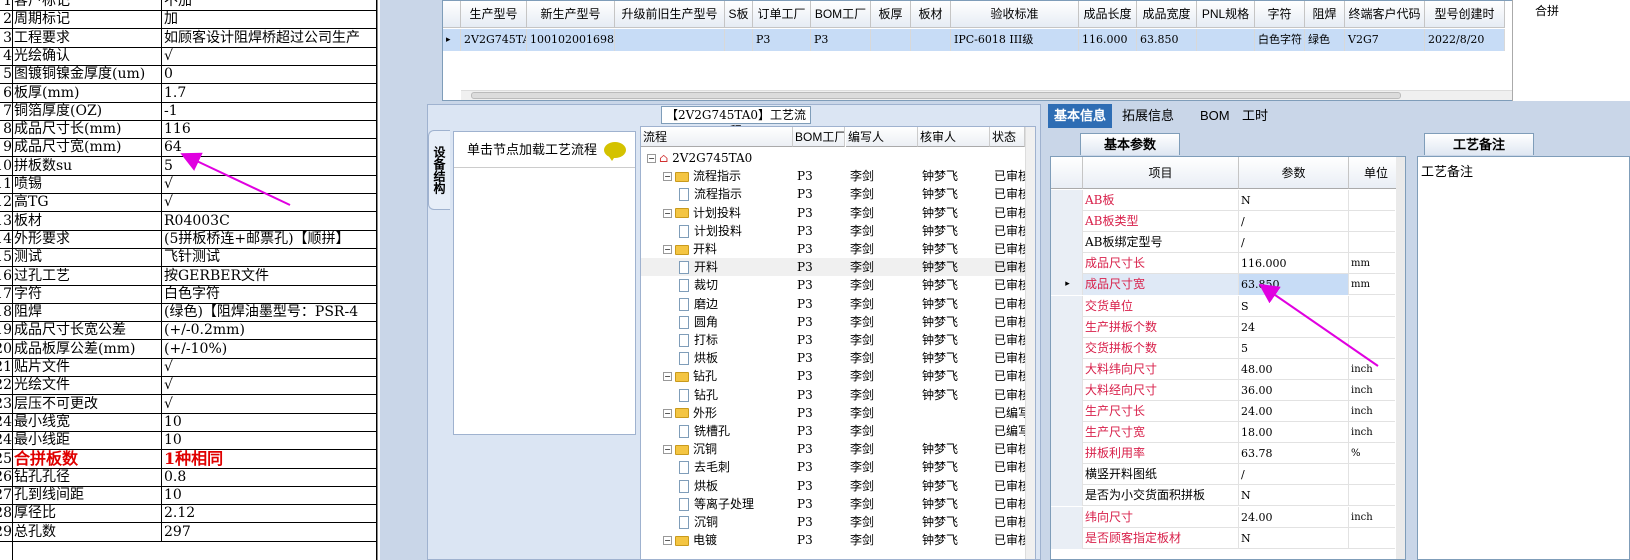 The image size is (1630, 560). I want to click on tree-column-header: 核审人, so click(954, 137).